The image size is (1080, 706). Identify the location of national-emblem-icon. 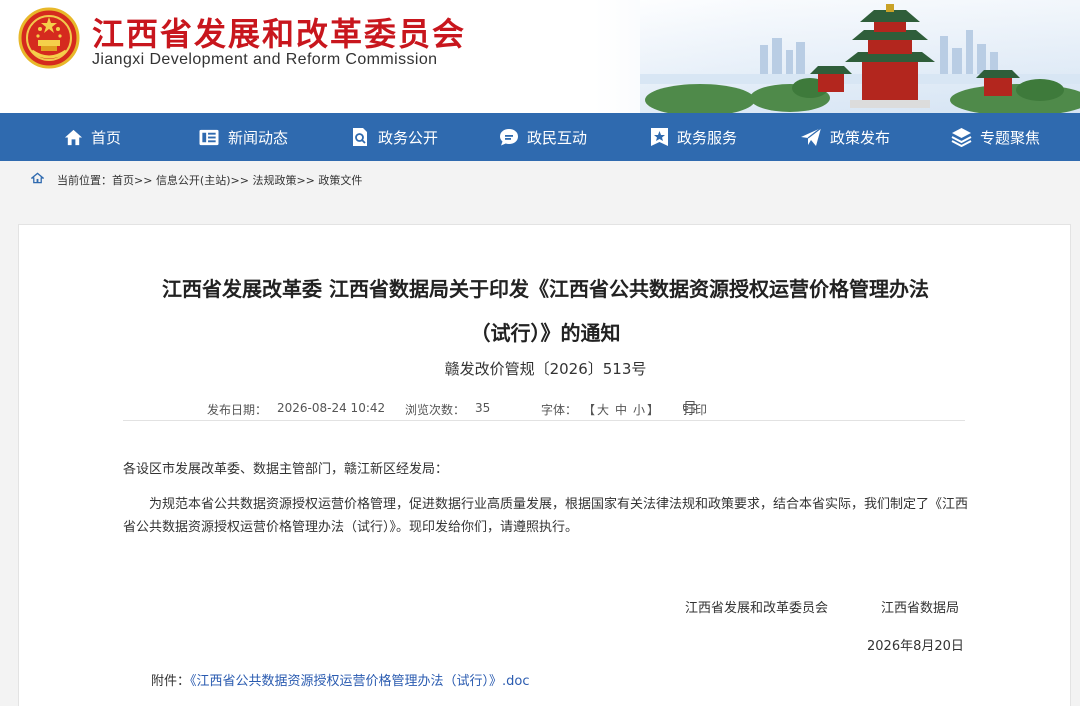
(49, 38).